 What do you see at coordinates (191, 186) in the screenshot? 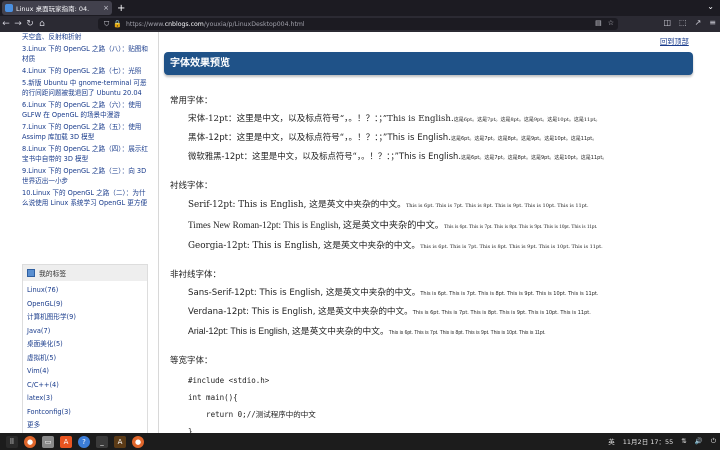
I see `section-title: 衬线字体：` at bounding box center [191, 186].